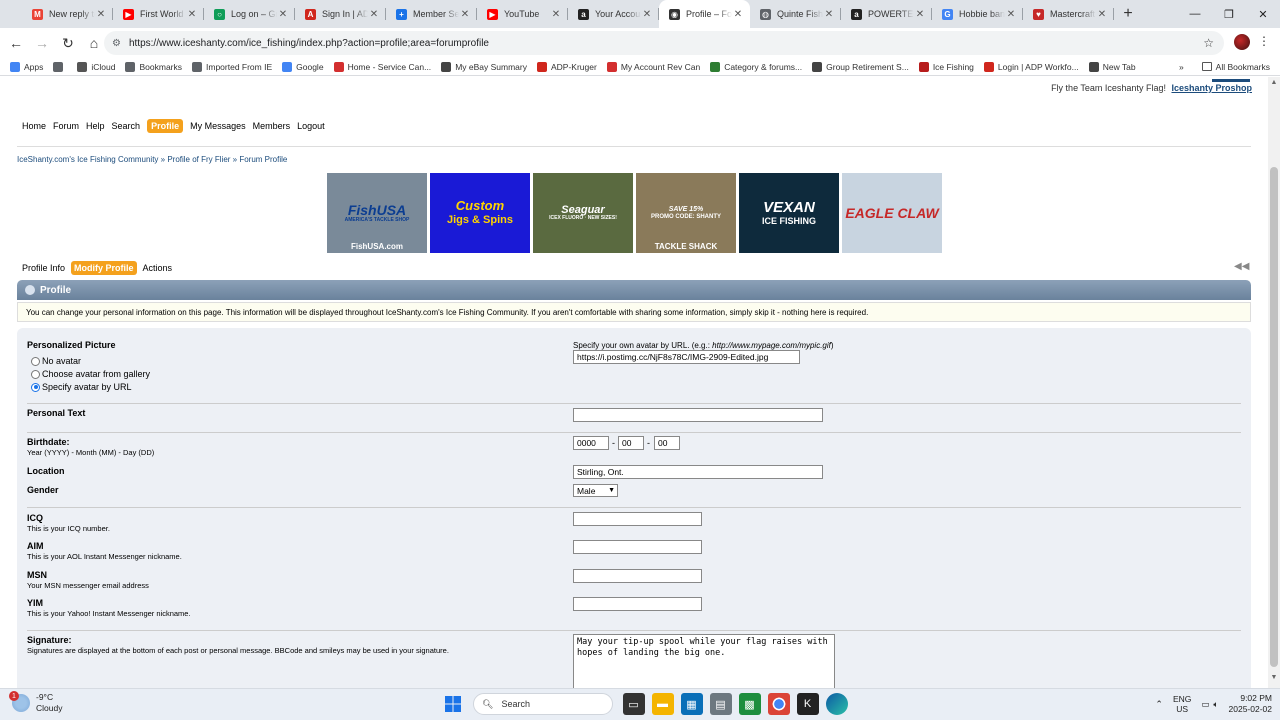 The width and height of the screenshot is (1280, 720). What do you see at coordinates (637, 604) in the screenshot?
I see `yim-input` at bounding box center [637, 604].